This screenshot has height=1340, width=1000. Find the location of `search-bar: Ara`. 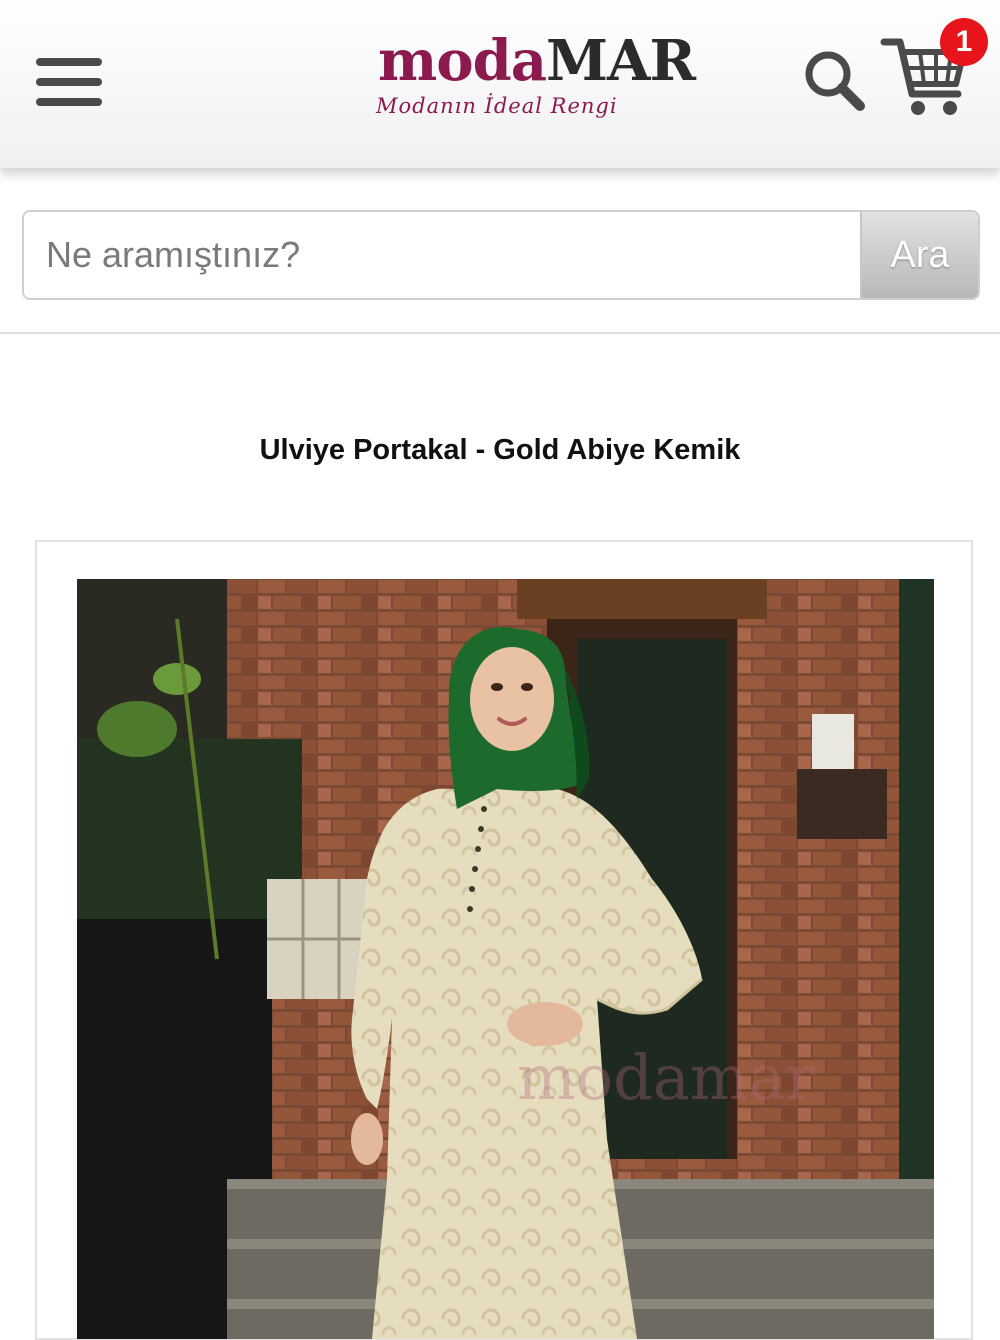

search-bar: Ara is located at coordinates (501, 255).